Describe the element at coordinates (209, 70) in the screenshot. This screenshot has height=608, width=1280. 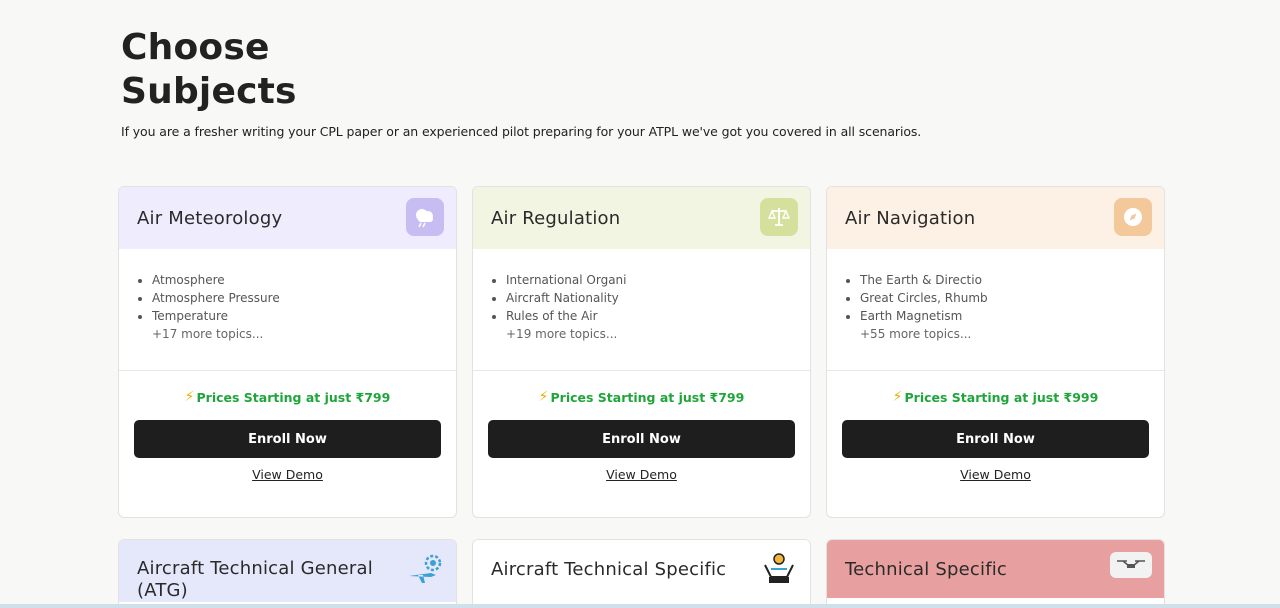
I see `page-title: Choose Subjects` at that location.